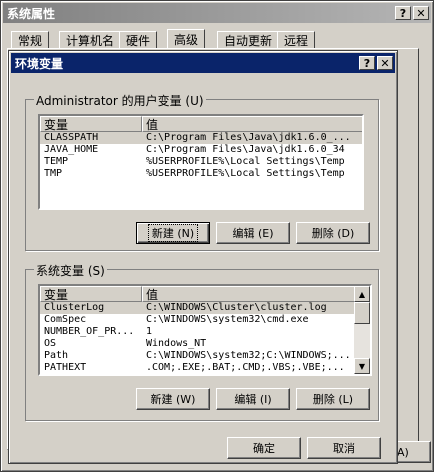 This screenshot has width=434, height=472. What do you see at coordinates (205, 308) in the screenshot?
I see `sys-var-row: ClusterLog C:\WINDOWS\Cluster\cluster.log` at bounding box center [205, 308].